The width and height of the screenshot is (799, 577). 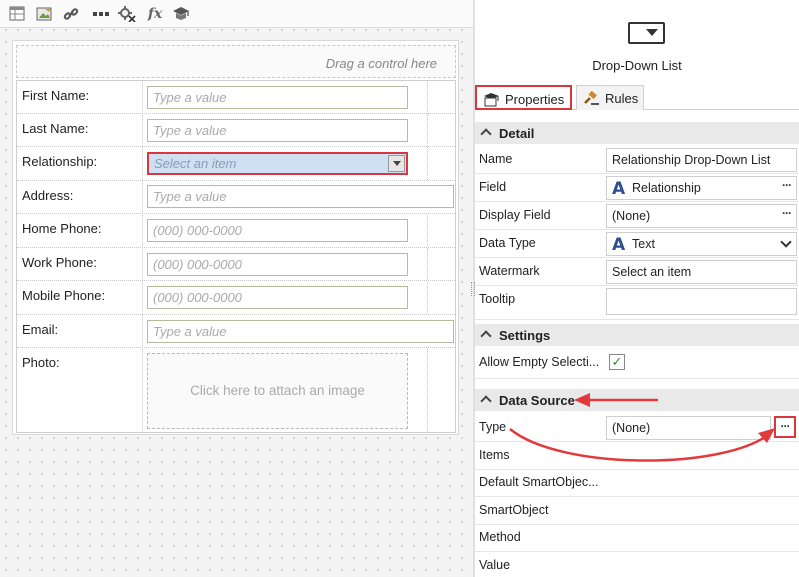 I want to click on property-label: Watermark, so click(x=509, y=271).